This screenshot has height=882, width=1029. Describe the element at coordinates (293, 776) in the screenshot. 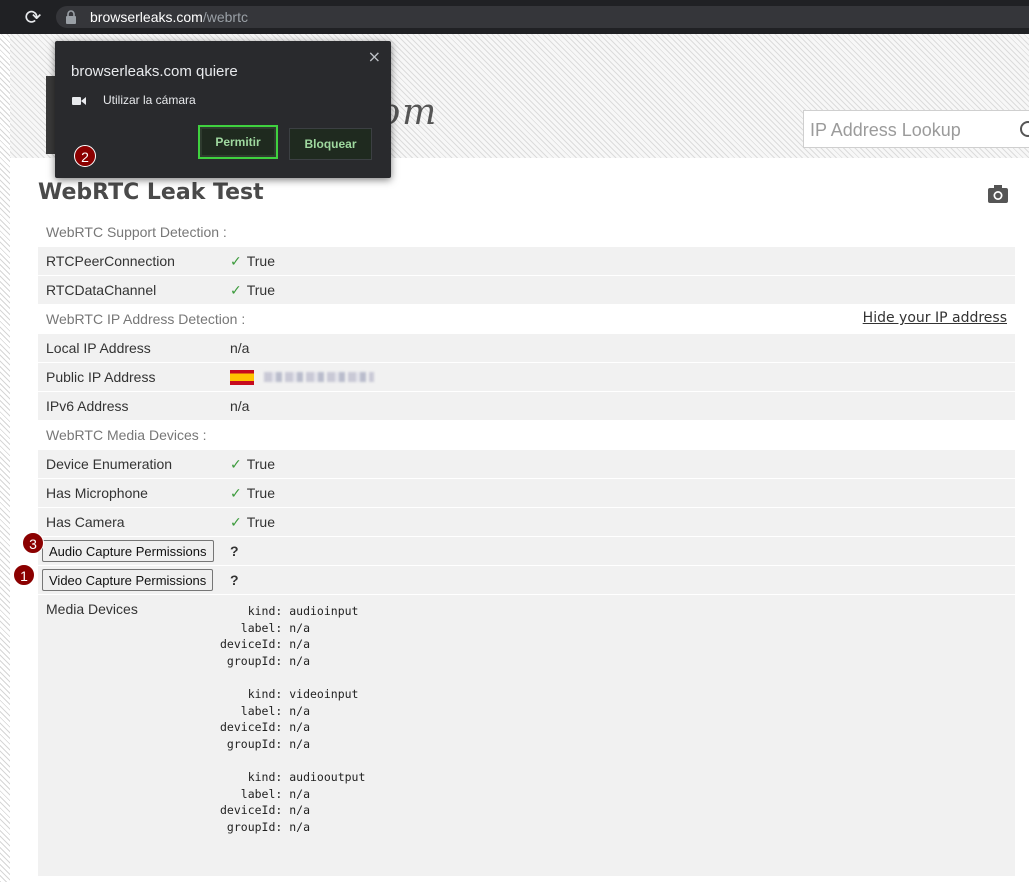

I see `device-kind: kind: audiooutput` at that location.